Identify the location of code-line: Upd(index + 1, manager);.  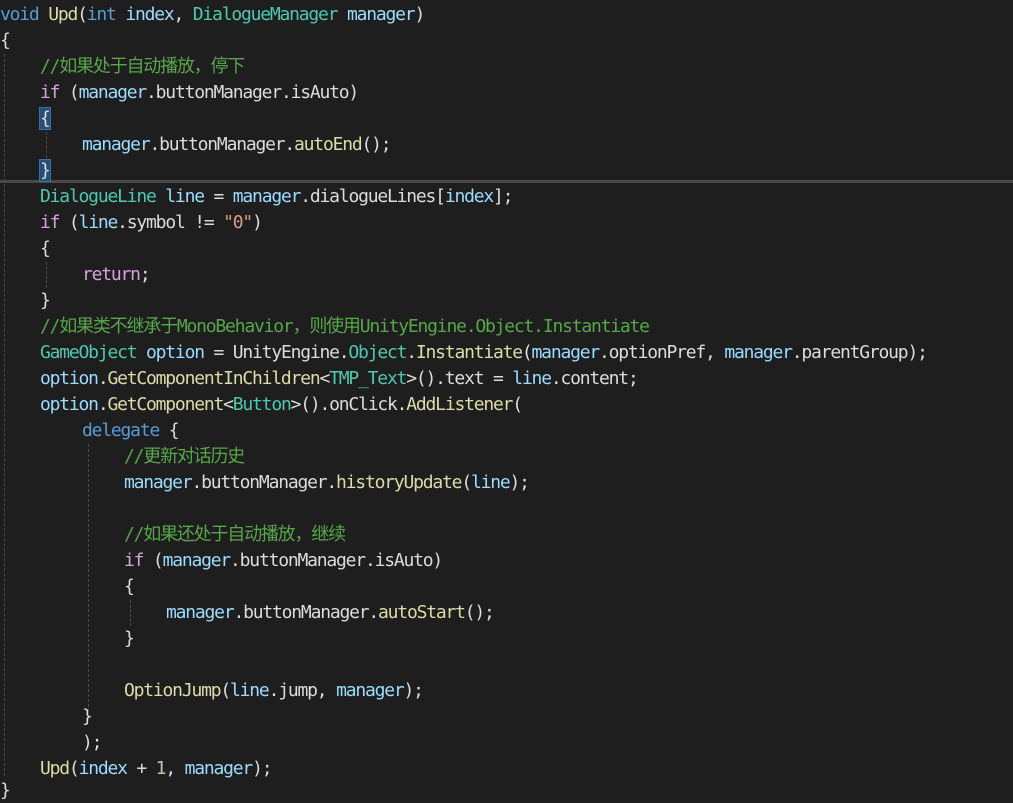
(156, 769).